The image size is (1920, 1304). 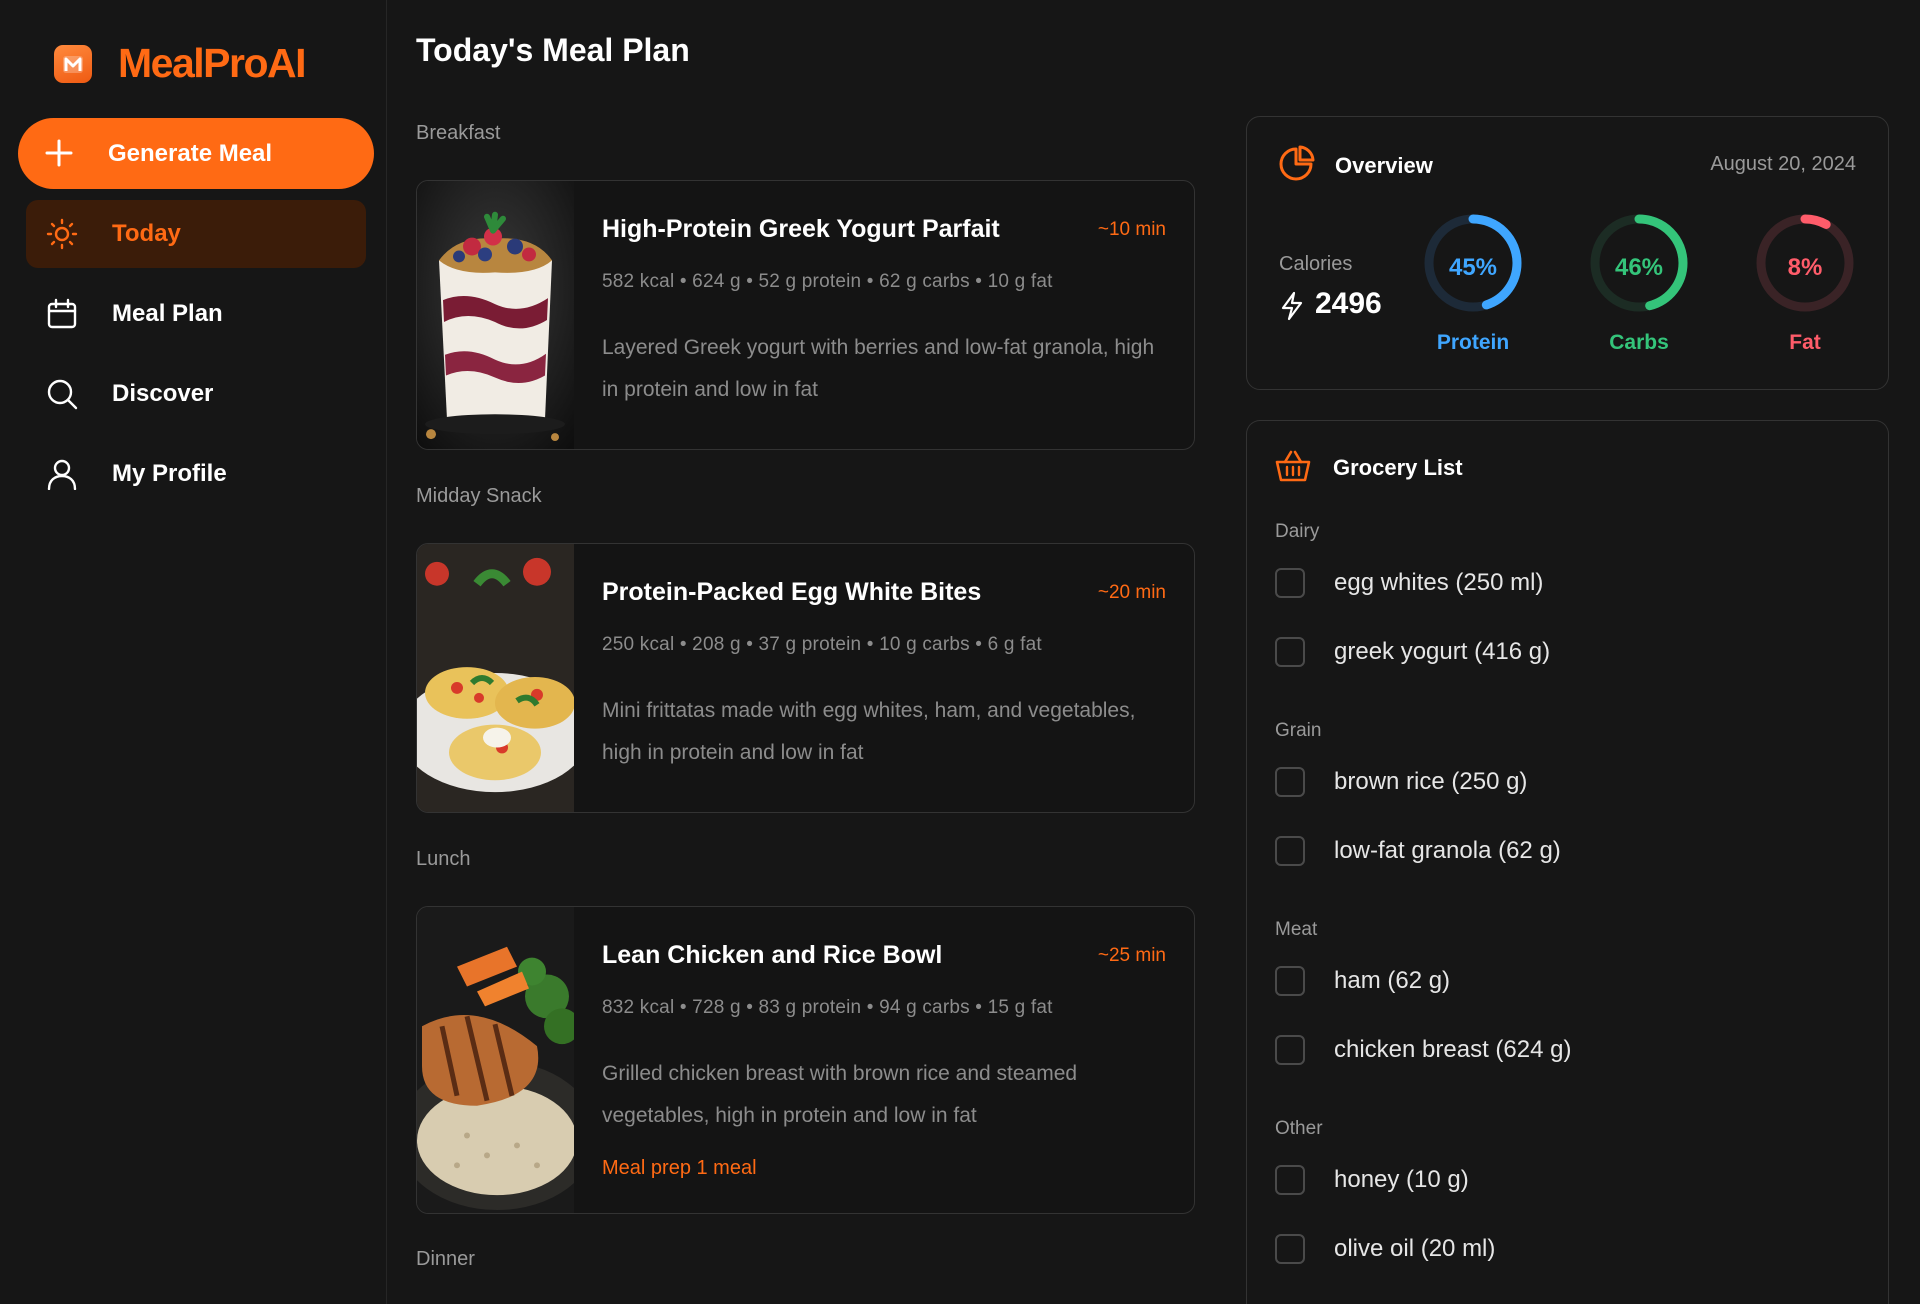 I want to click on protein-percent: 45%, so click(x=1473, y=267).